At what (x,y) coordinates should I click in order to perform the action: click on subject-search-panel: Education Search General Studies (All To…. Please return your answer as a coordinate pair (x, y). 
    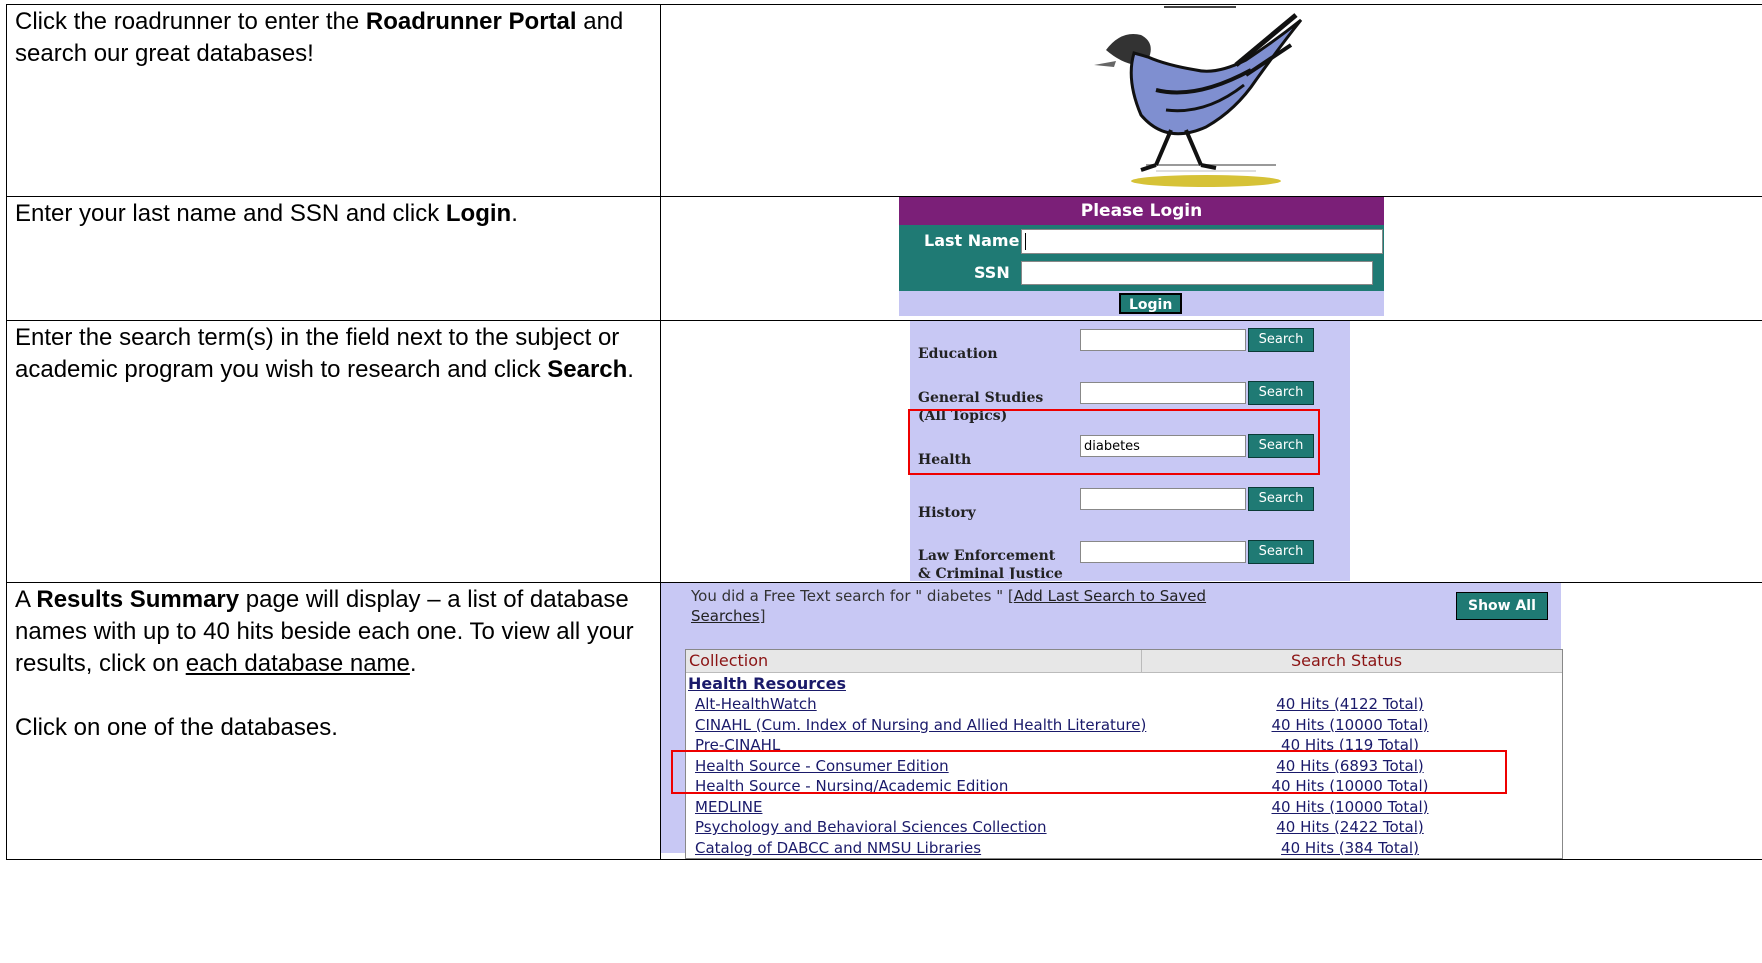
    Looking at the image, I should click on (1129, 451).